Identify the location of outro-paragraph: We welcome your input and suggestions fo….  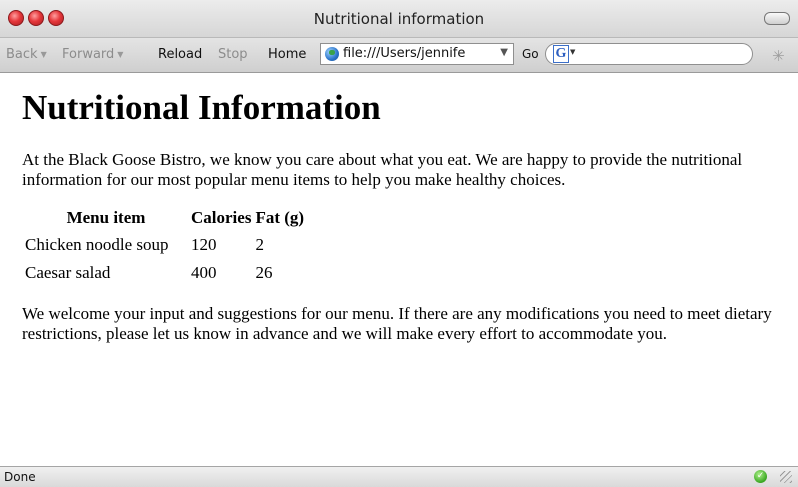
(397, 323).